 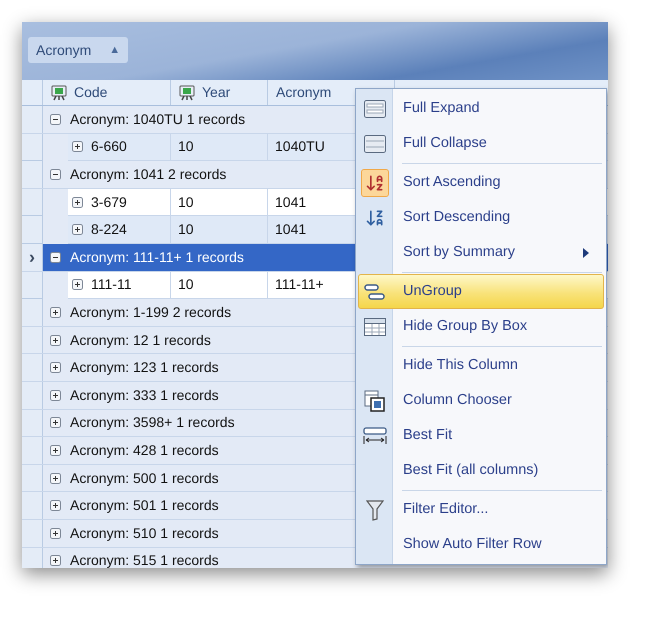 What do you see at coordinates (375, 182) in the screenshot?
I see `sort-ascending-icon` at bounding box center [375, 182].